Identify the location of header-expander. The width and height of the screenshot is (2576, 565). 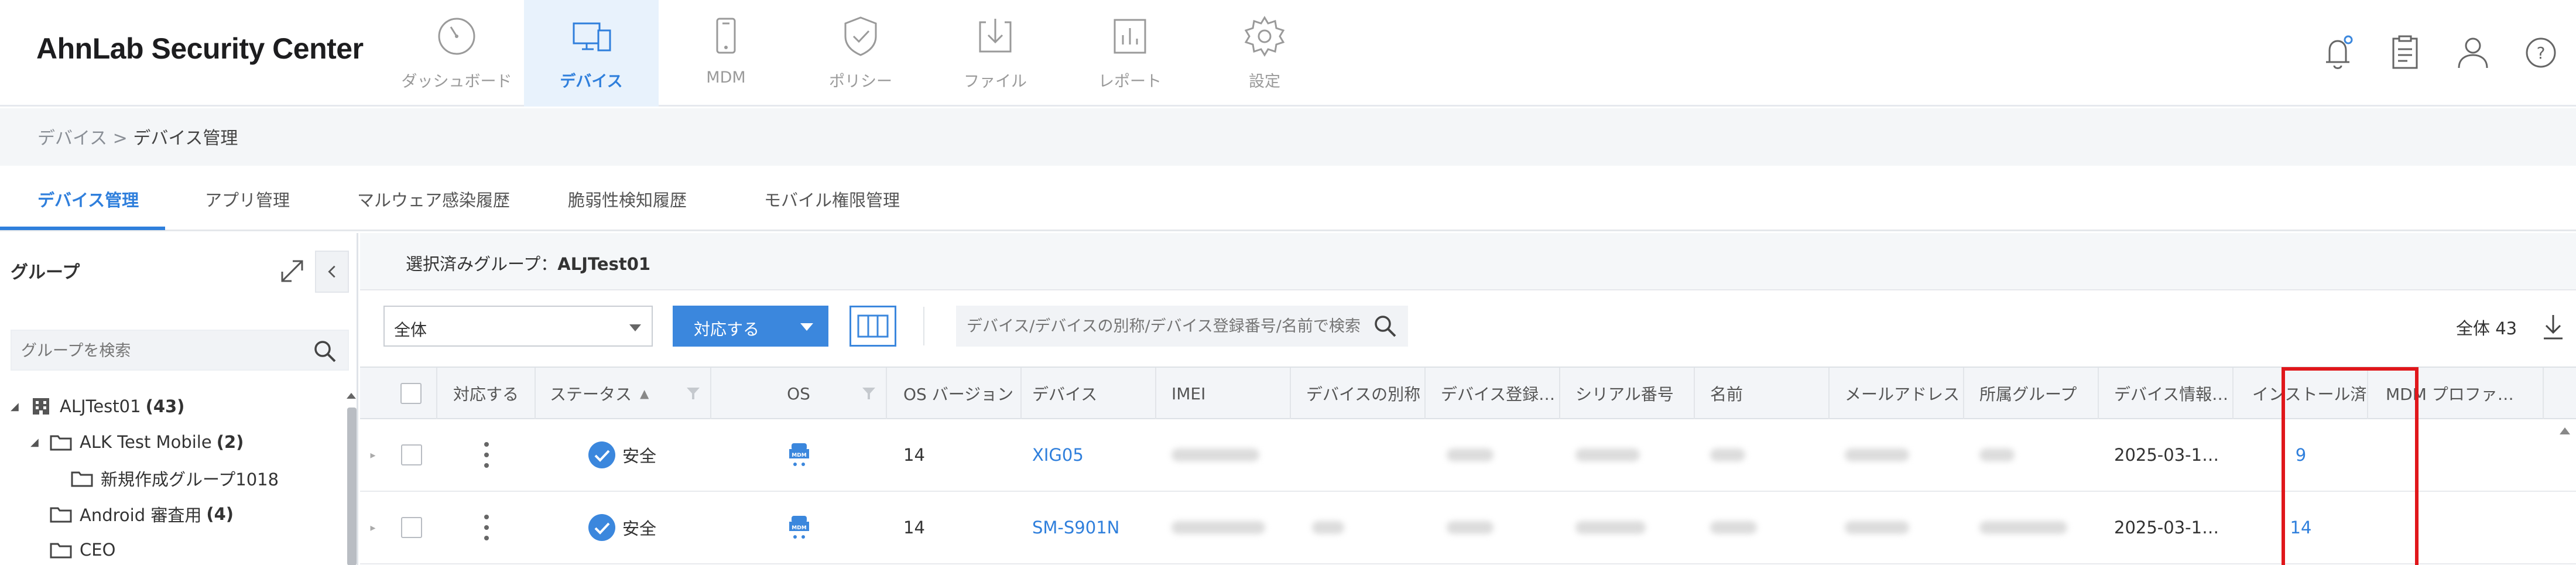
(373, 393).